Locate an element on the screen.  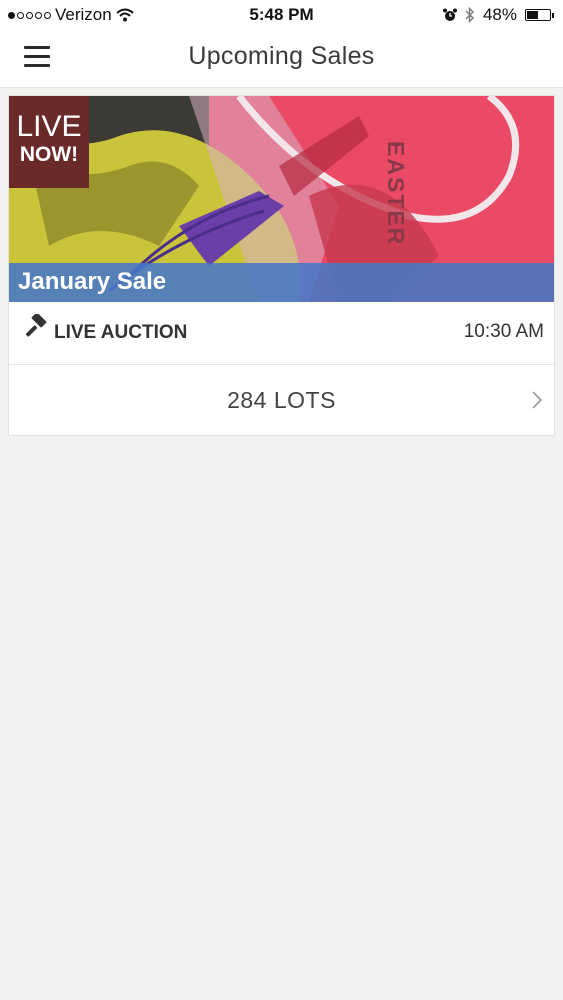
alarm-icon is located at coordinates (449, 14).